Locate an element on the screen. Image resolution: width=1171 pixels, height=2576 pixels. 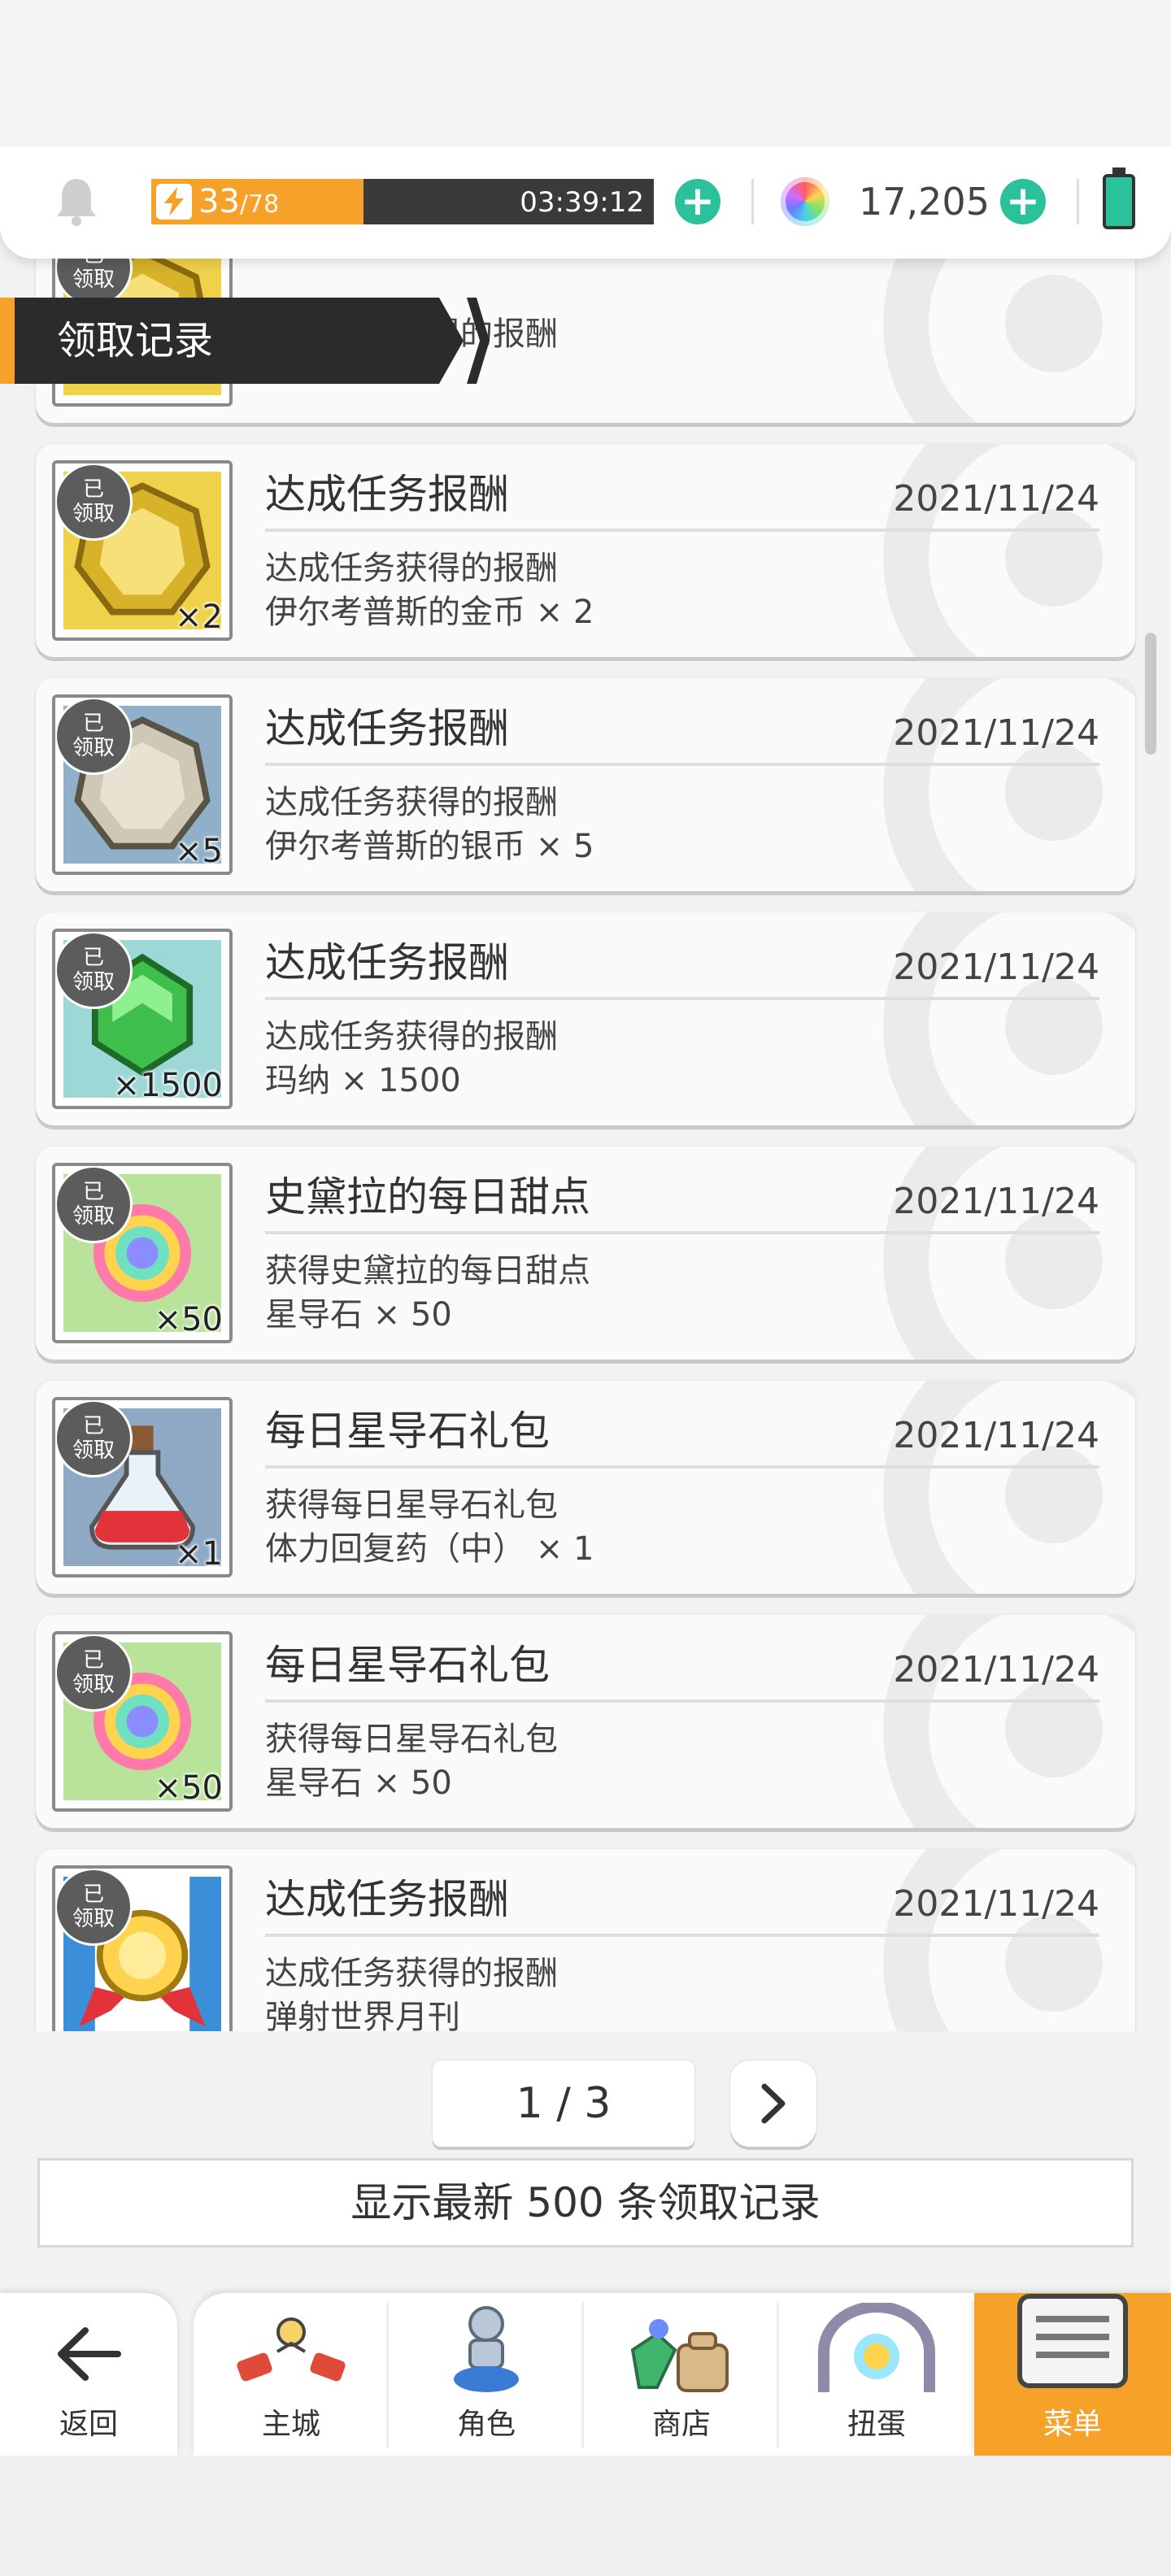
show-latest-records-button: 显示最新 500 条领取记录 is located at coordinates (585, 2203).